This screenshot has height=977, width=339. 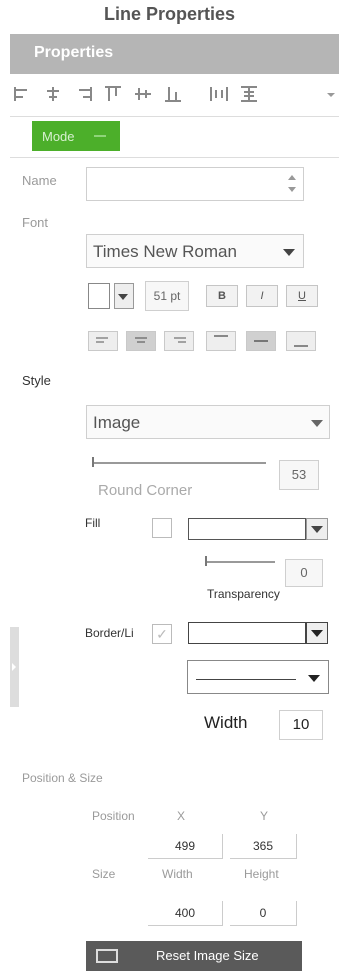 What do you see at coordinates (263, 913) in the screenshot?
I see `size-height-input: 0` at bounding box center [263, 913].